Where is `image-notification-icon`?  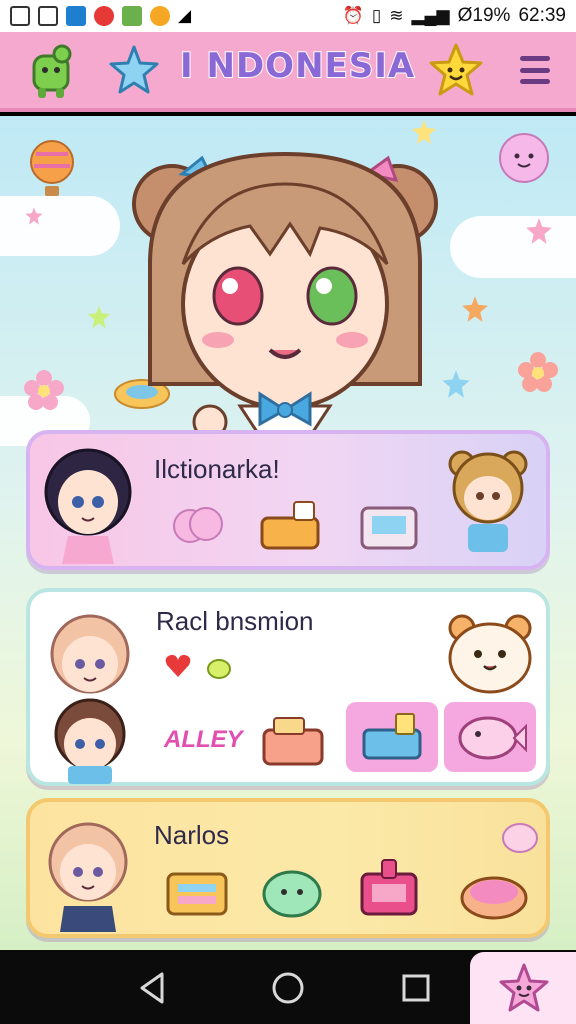
image-notification-icon is located at coordinates (48, 16).